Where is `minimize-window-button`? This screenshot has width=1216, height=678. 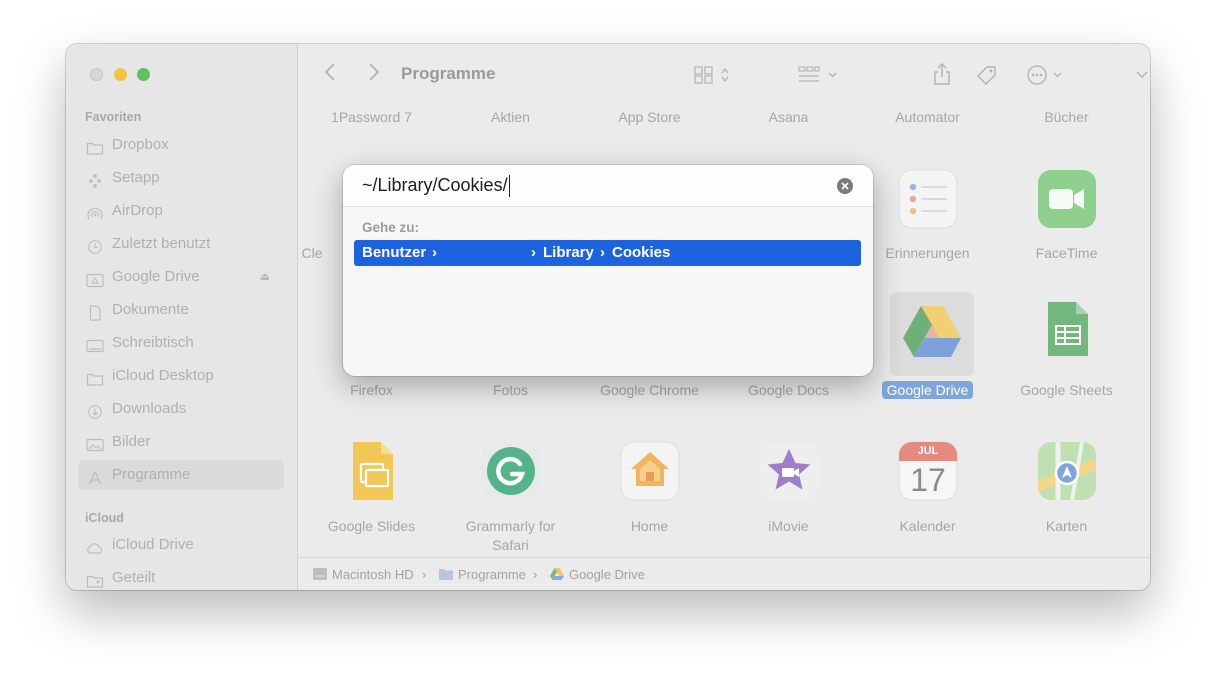 minimize-window-button is located at coordinates (120, 74).